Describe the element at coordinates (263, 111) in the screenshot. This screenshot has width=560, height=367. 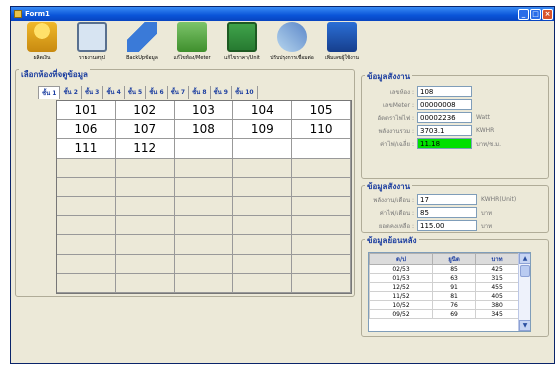
I see `room-cell: 104` at that location.